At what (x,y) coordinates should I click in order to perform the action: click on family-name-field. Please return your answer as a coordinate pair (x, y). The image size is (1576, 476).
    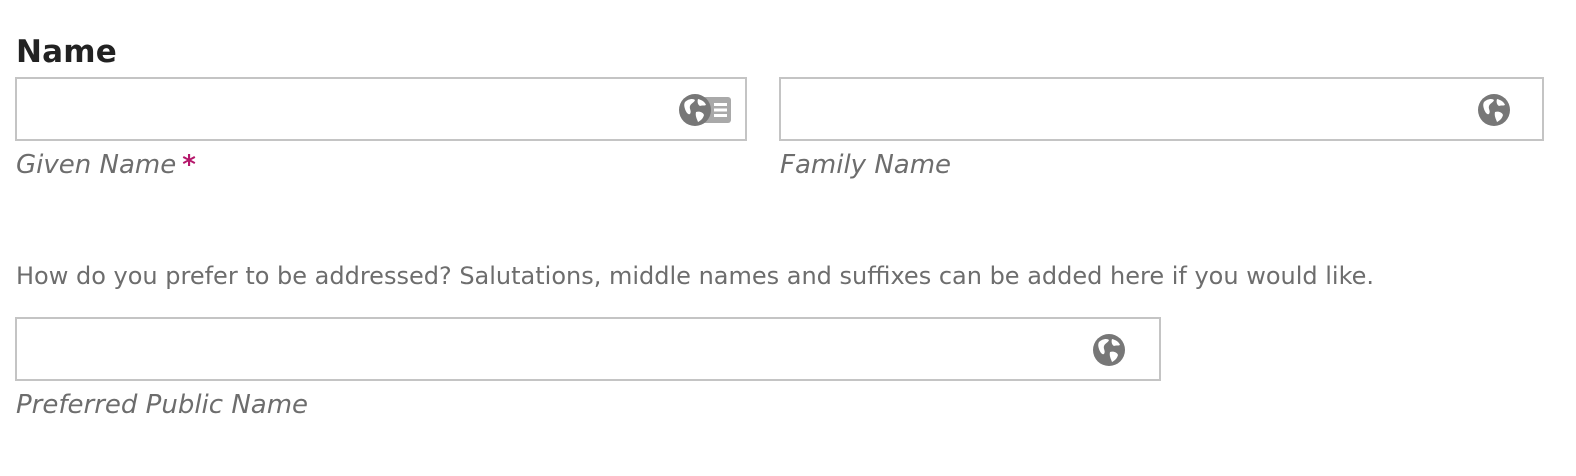
    Looking at the image, I should click on (1161, 109).